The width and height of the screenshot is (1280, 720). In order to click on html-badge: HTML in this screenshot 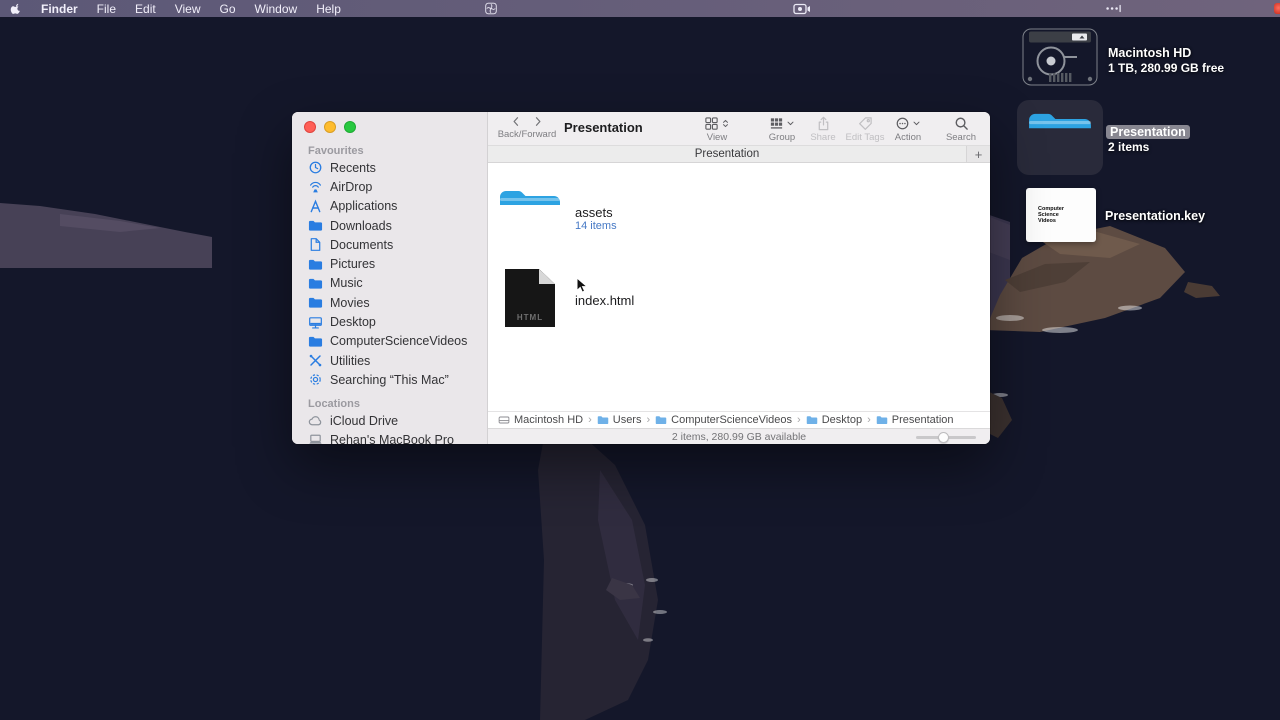, I will do `click(530, 317)`.